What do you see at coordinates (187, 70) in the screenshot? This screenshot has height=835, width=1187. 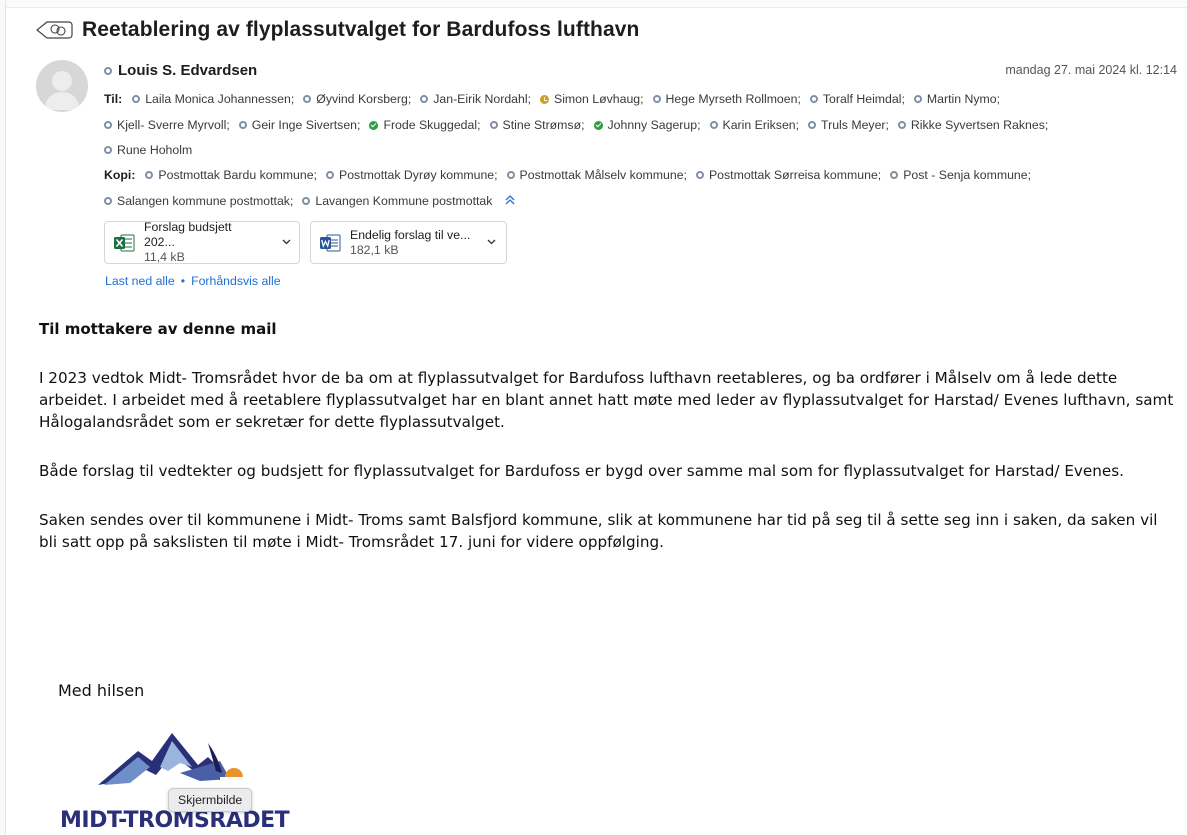 I see `sender-name: Louis S. Edvardsen` at bounding box center [187, 70].